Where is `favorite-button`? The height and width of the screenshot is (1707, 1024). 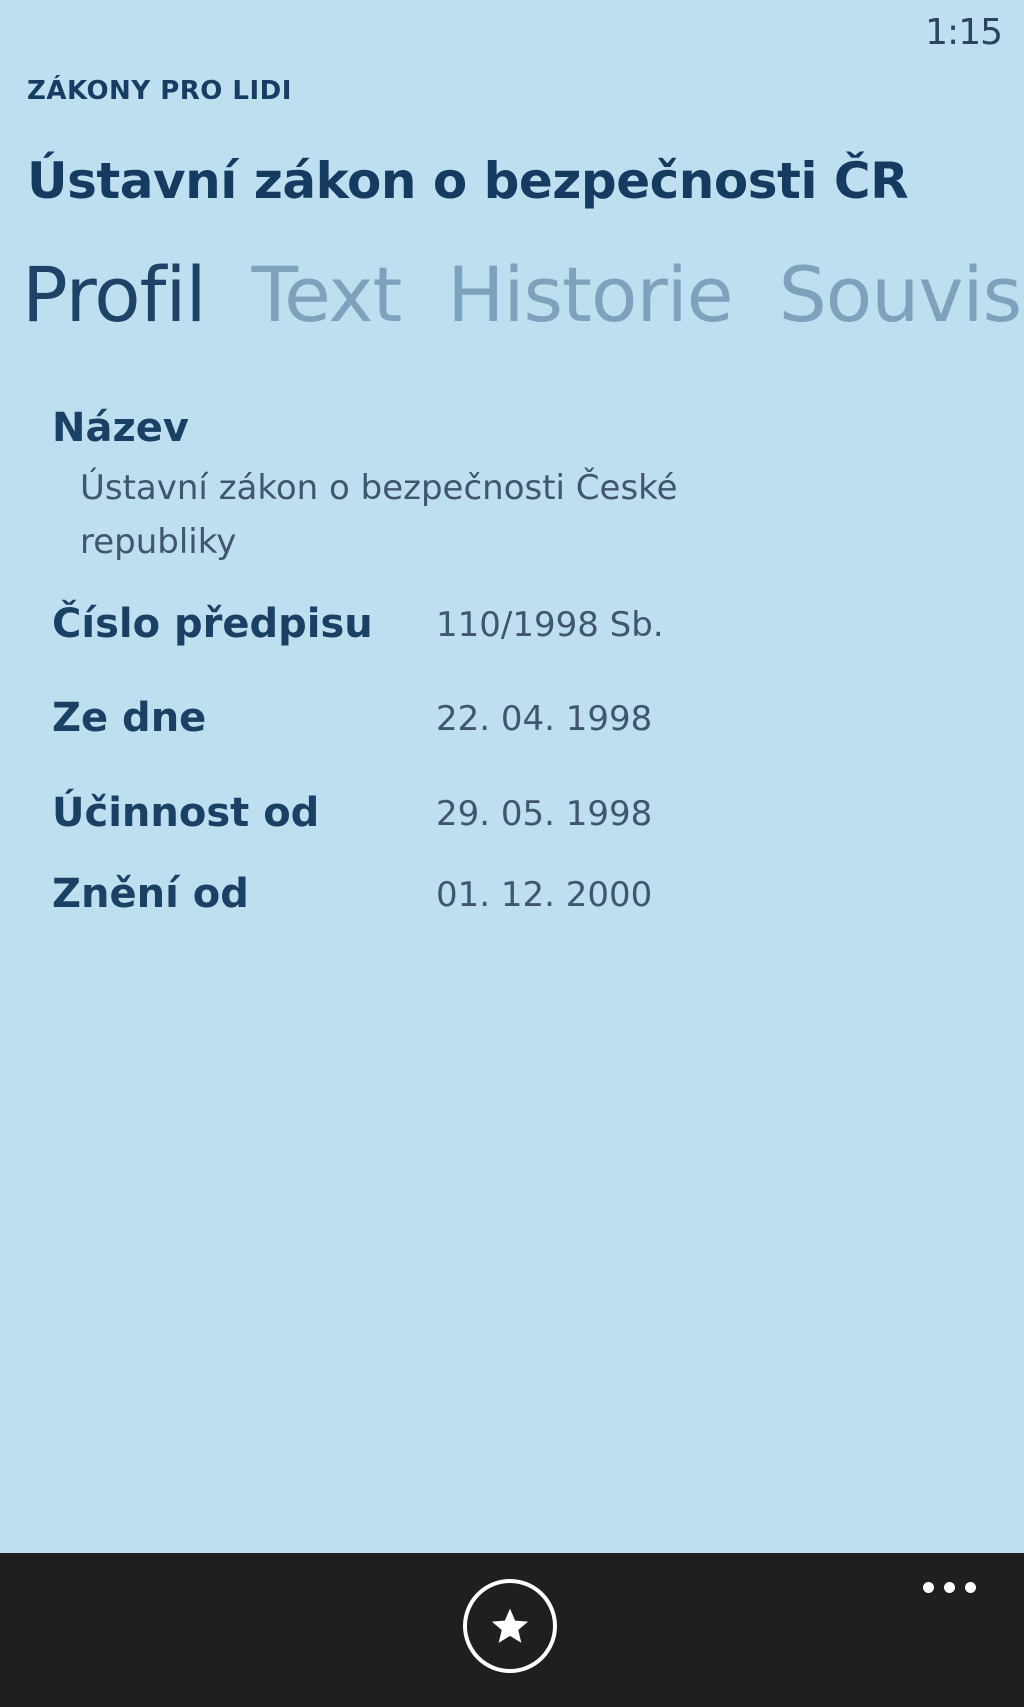 favorite-button is located at coordinates (510, 1626).